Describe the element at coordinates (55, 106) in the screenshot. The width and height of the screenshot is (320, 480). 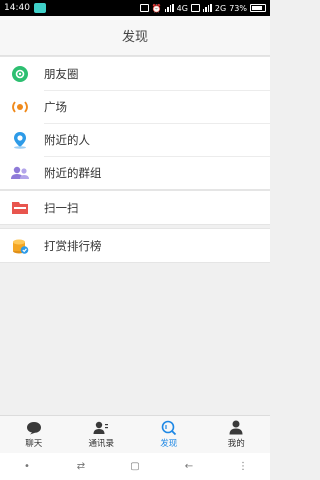
I see `menu-item-label: 广场` at that location.